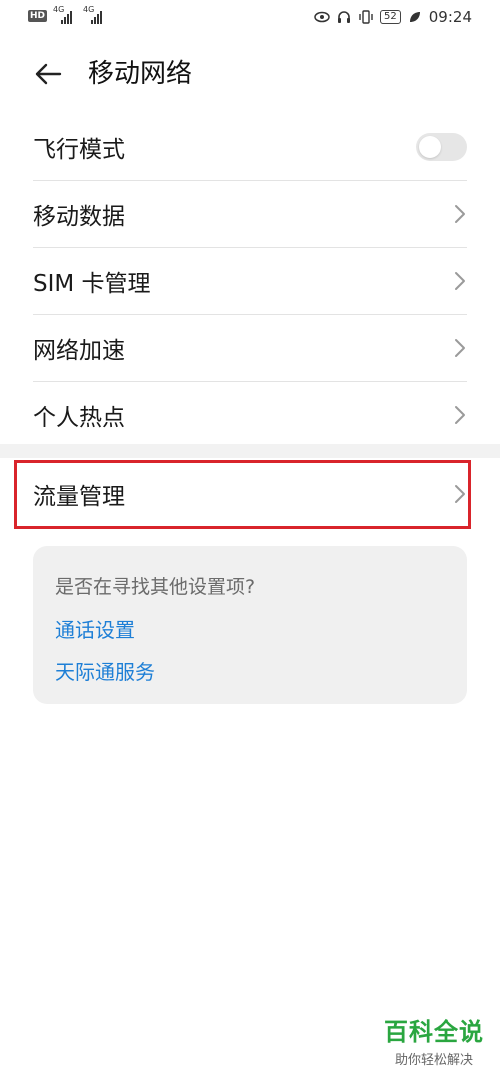  Describe the element at coordinates (433, 1060) in the screenshot. I see `watermark-tagline: 助你轻松解决` at that location.